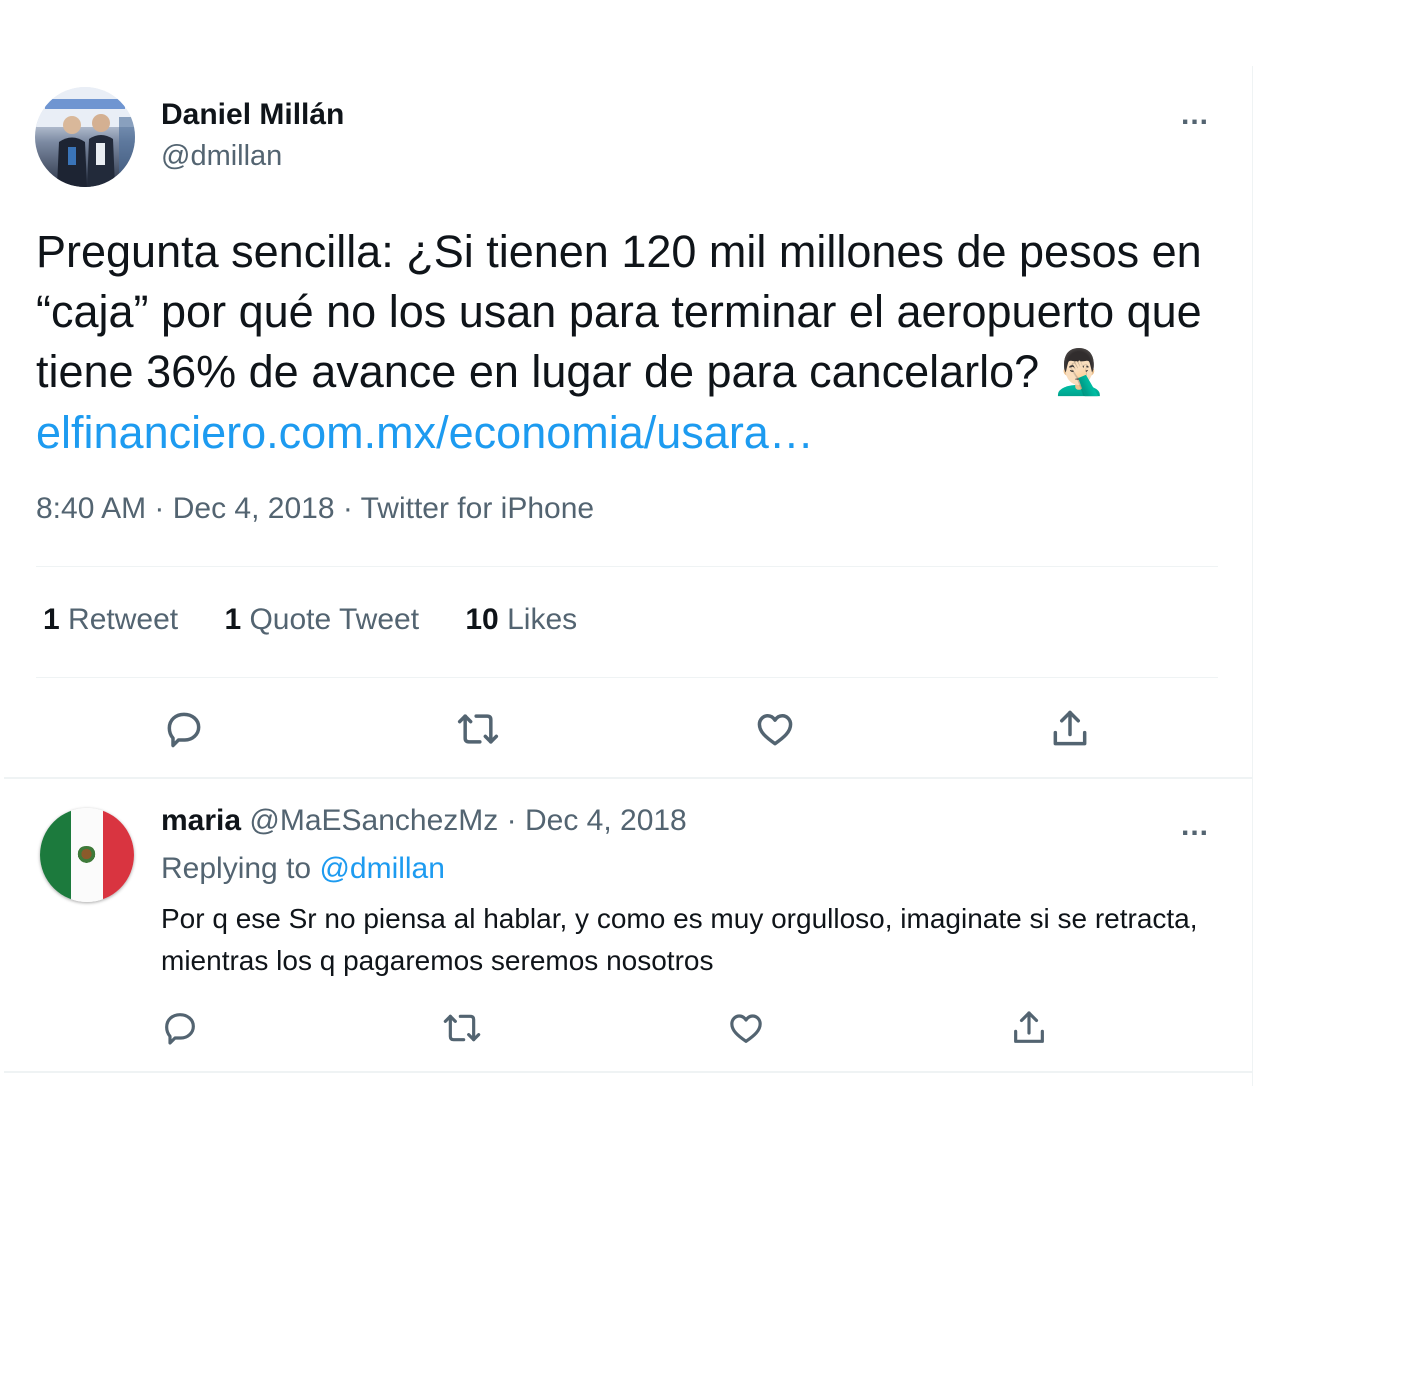  What do you see at coordinates (201, 820) in the screenshot?
I see `reply-author-name: maria` at bounding box center [201, 820].